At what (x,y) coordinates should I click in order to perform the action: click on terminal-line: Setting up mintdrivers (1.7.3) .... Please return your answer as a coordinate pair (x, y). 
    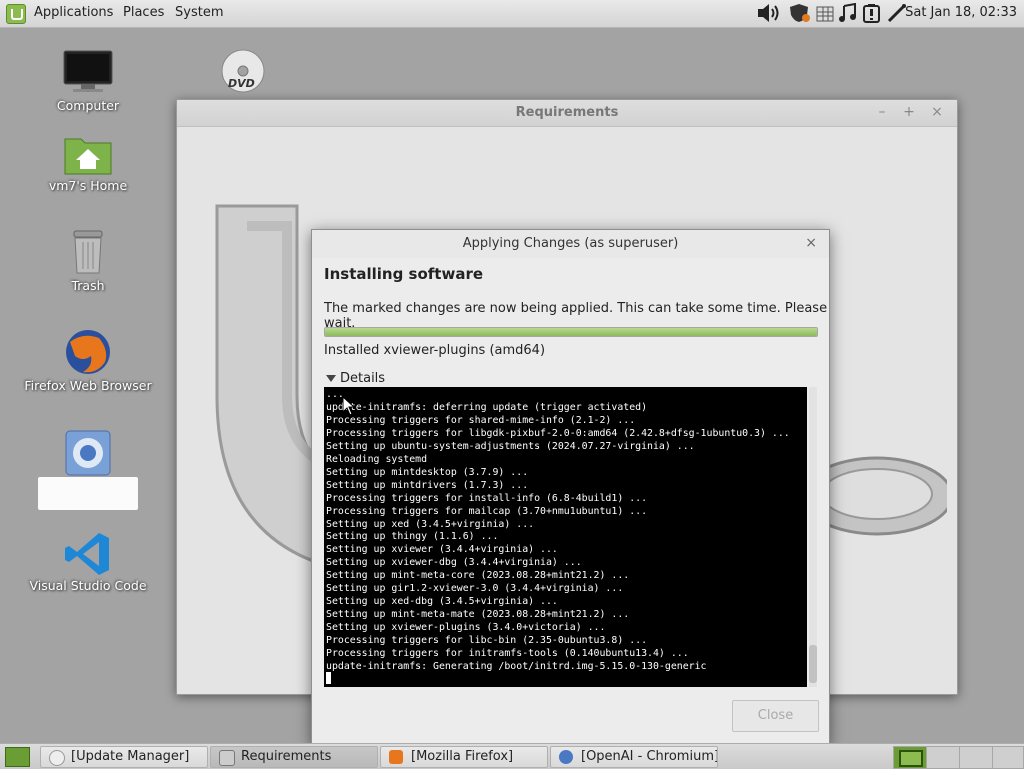
    Looking at the image, I should click on (427, 485).